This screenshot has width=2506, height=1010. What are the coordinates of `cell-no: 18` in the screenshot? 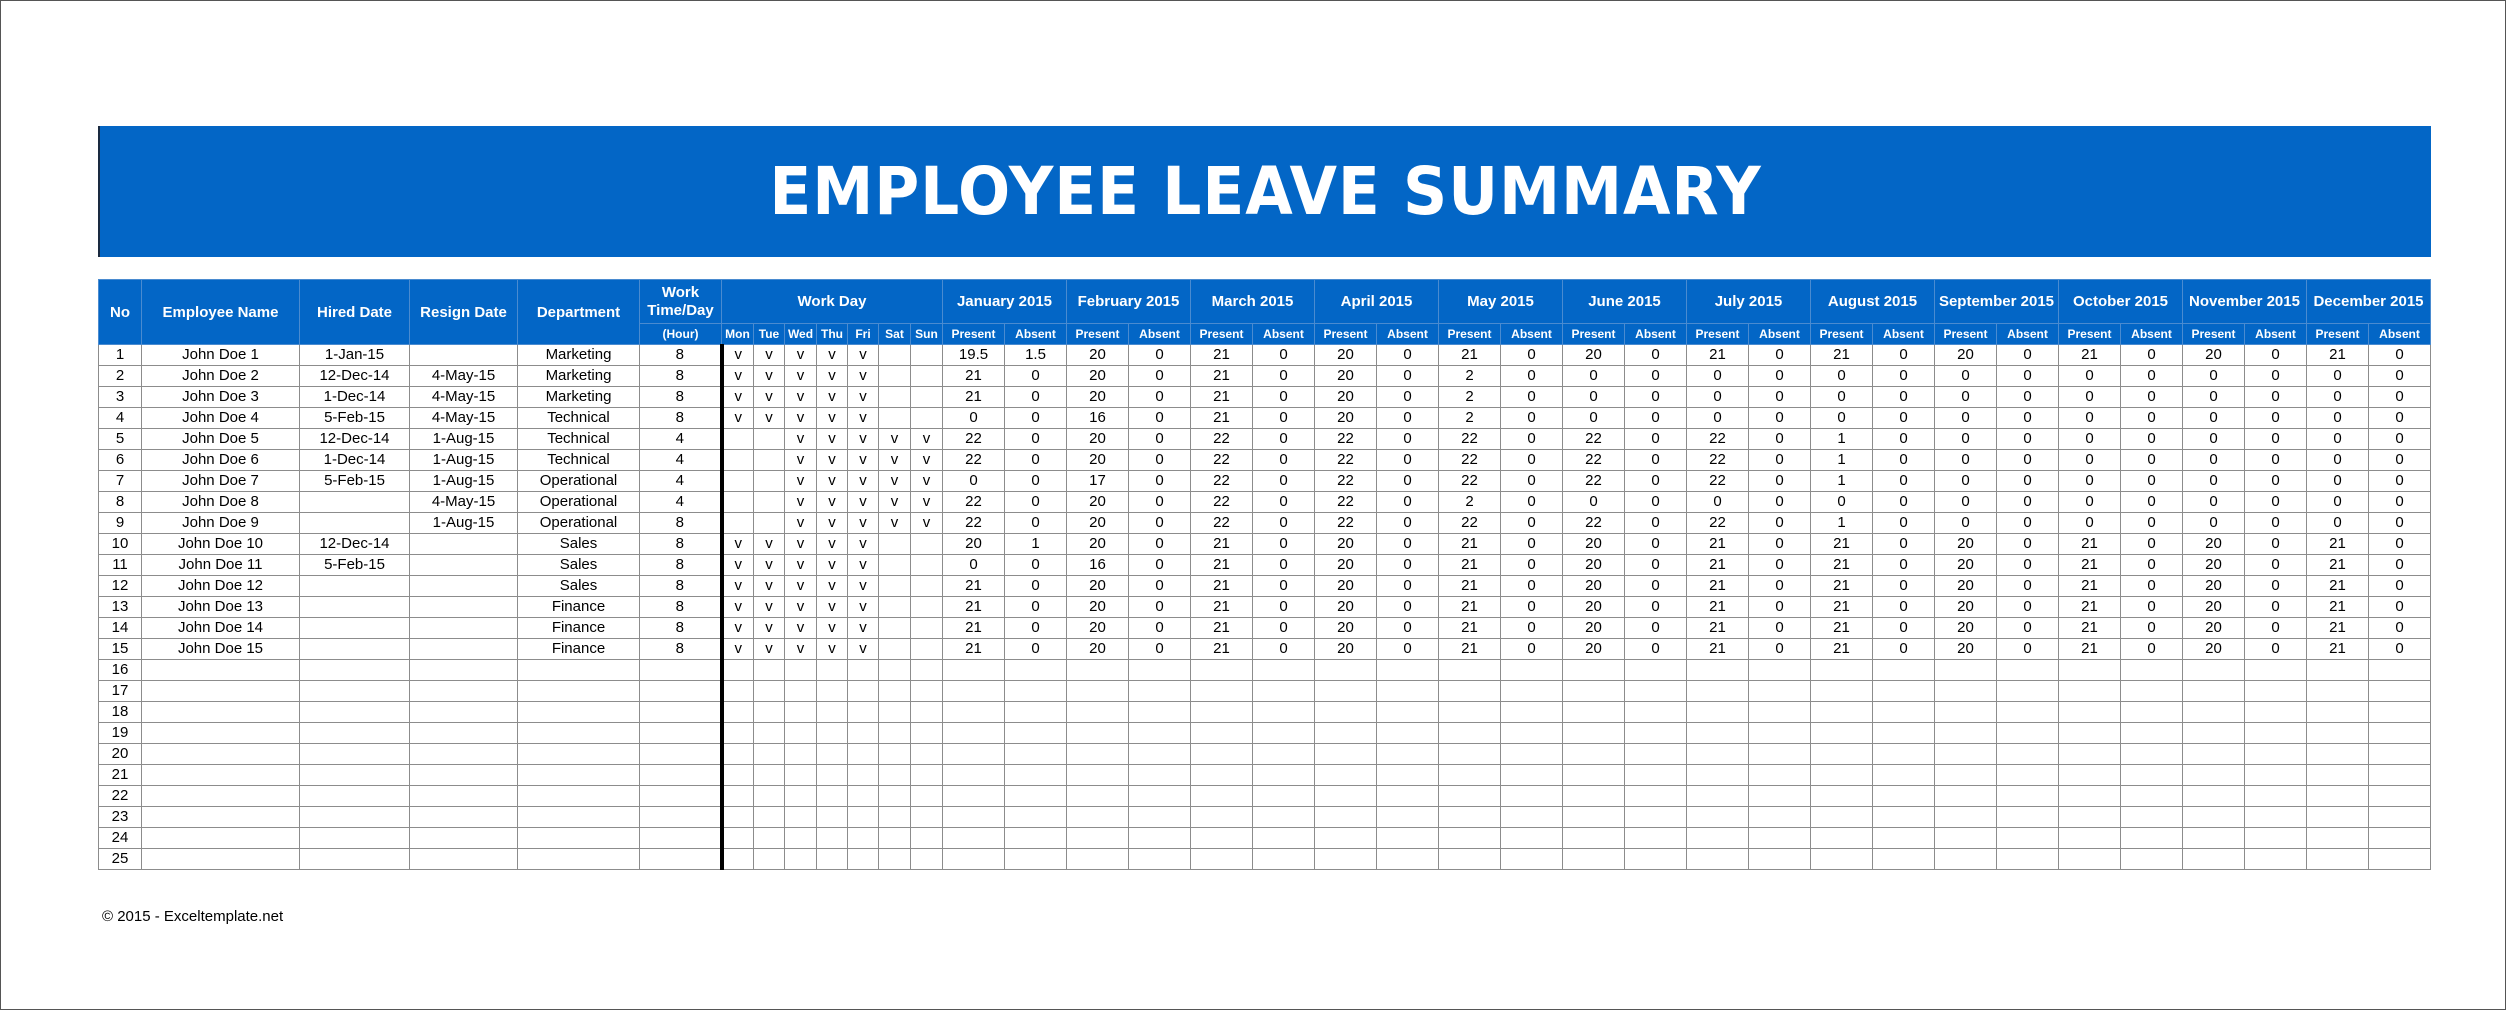 It's located at (120, 712).